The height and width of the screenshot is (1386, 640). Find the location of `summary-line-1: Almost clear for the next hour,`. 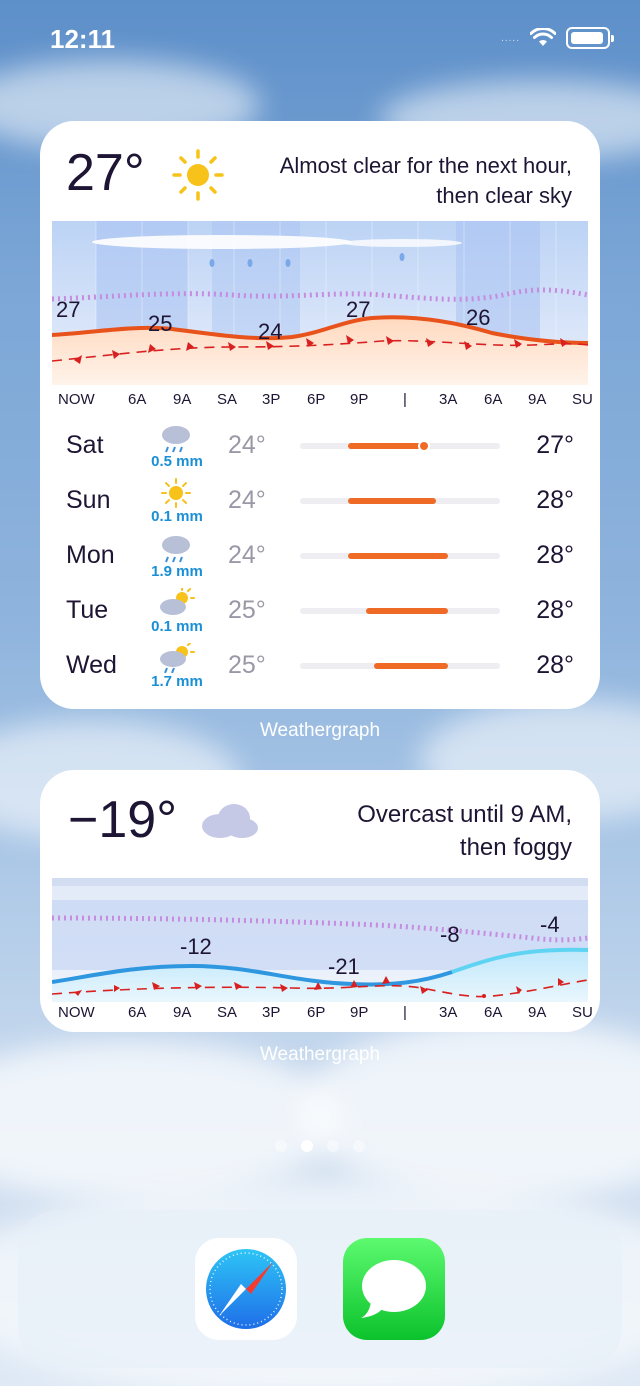

summary-line-1: Almost clear for the next hour, is located at coordinates (425, 165).